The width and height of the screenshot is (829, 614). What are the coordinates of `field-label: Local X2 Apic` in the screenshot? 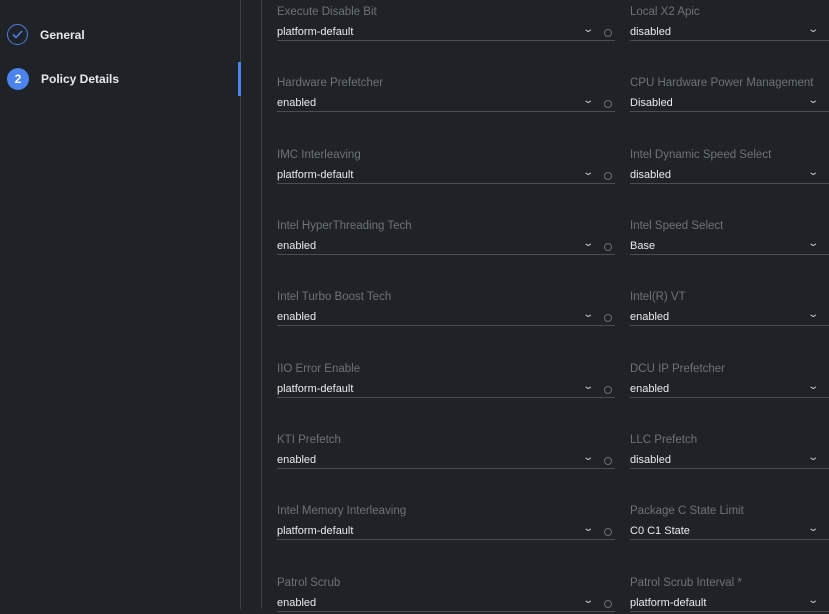 It's located at (665, 12).